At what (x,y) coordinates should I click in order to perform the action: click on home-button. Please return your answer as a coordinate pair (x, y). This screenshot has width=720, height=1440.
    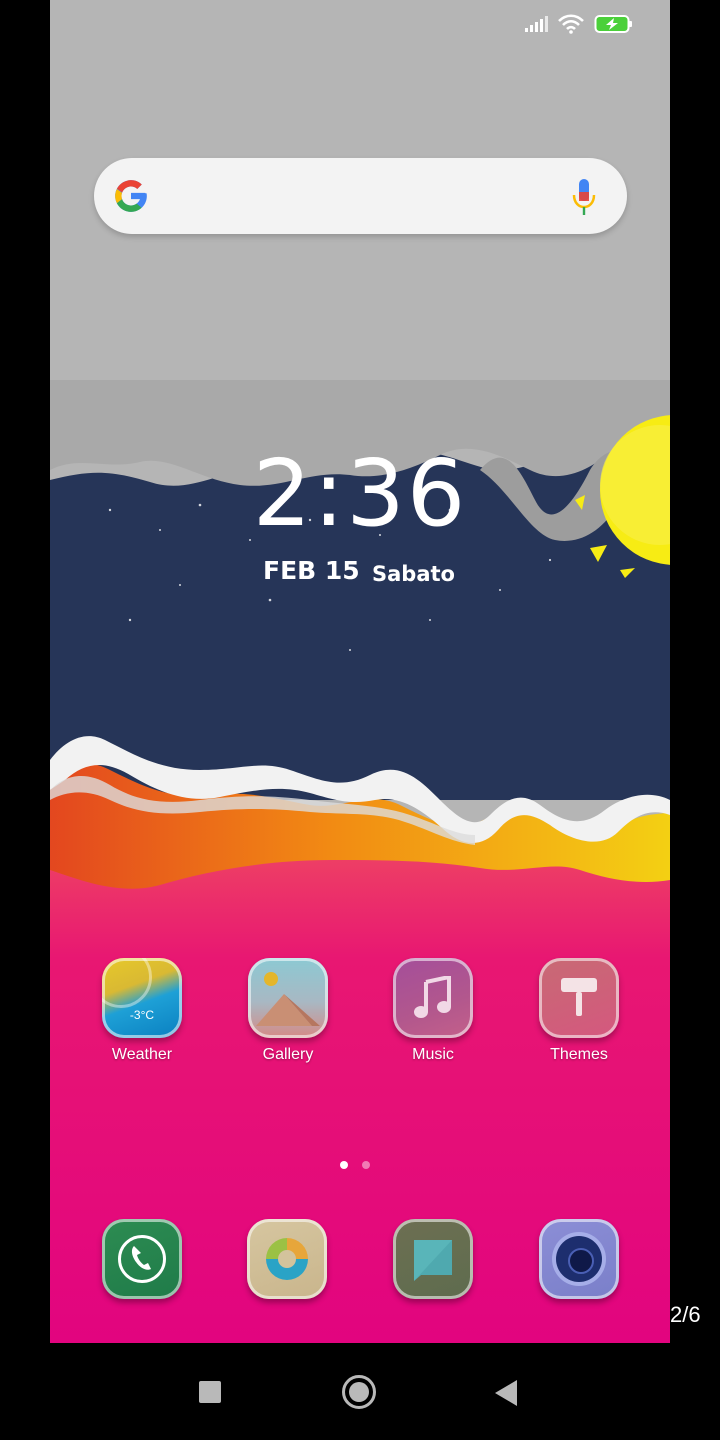
    Looking at the image, I should click on (359, 1392).